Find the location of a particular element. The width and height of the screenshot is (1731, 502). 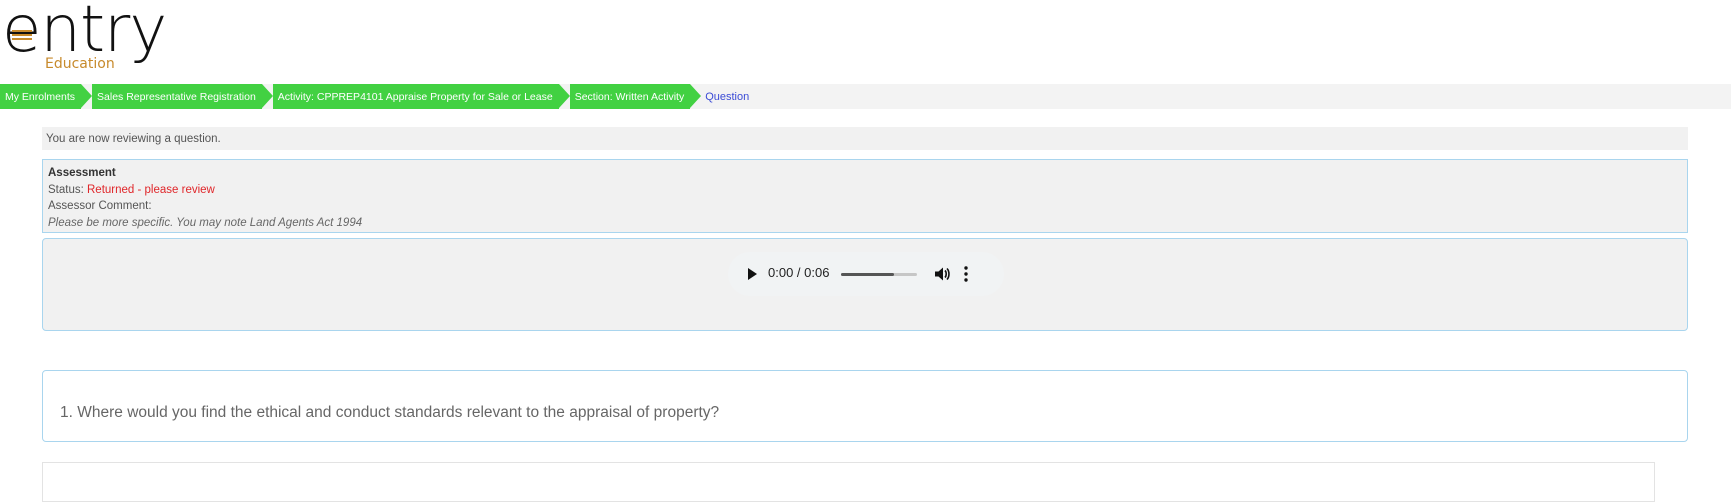

audio-player: 0:00 / 0:06 is located at coordinates (866, 274).